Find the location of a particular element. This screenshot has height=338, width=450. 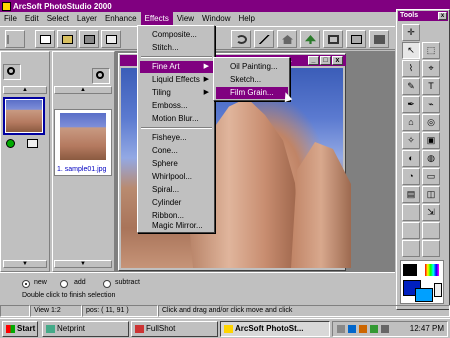

scanner-button is located at coordinates (89, 39).